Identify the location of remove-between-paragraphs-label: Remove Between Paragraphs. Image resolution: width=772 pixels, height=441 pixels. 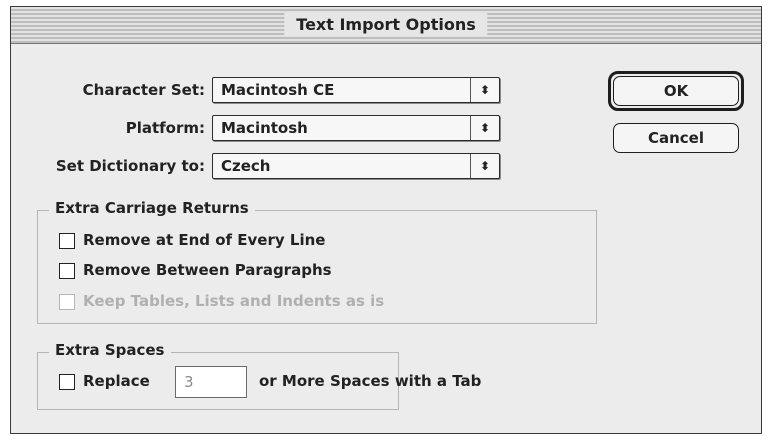
(207, 270).